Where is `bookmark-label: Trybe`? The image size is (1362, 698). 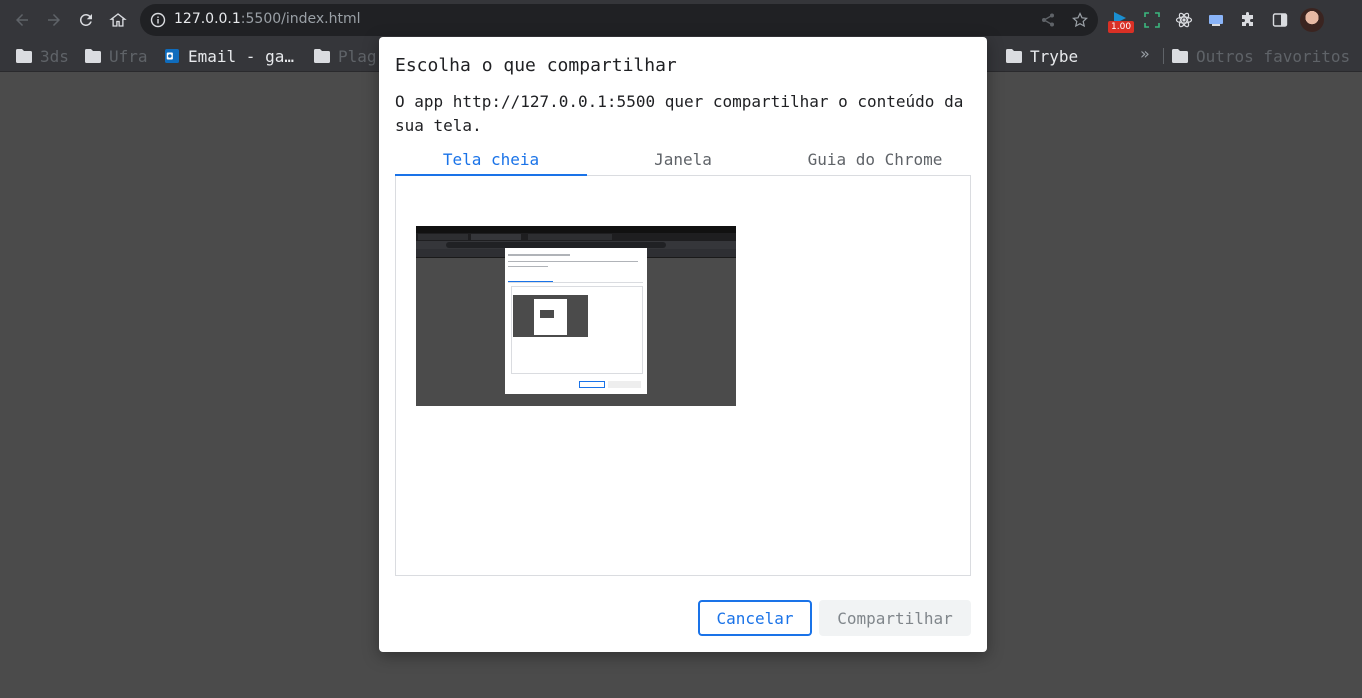 bookmark-label: Trybe is located at coordinates (1054, 56).